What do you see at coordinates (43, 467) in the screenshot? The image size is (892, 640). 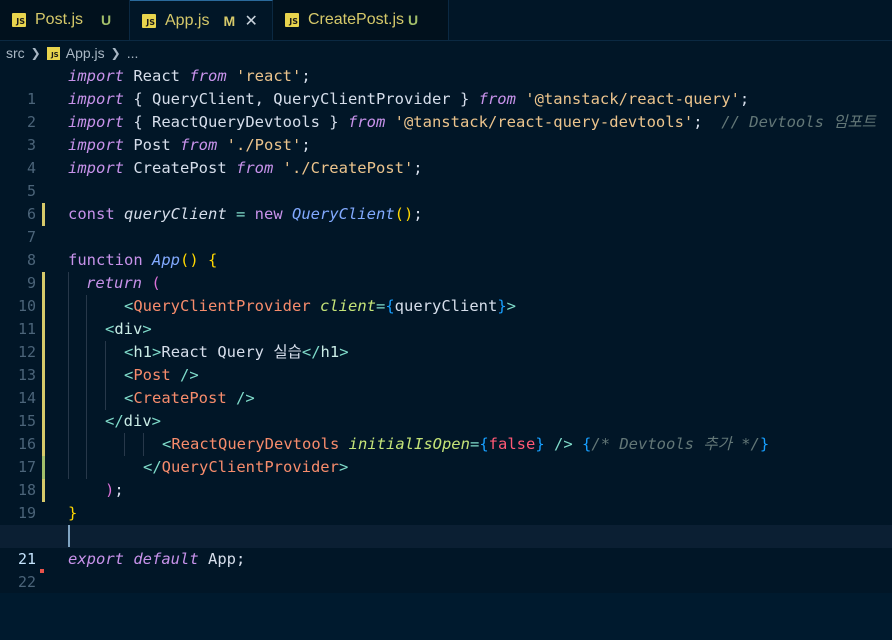 I see `added-line-indicator` at bounding box center [43, 467].